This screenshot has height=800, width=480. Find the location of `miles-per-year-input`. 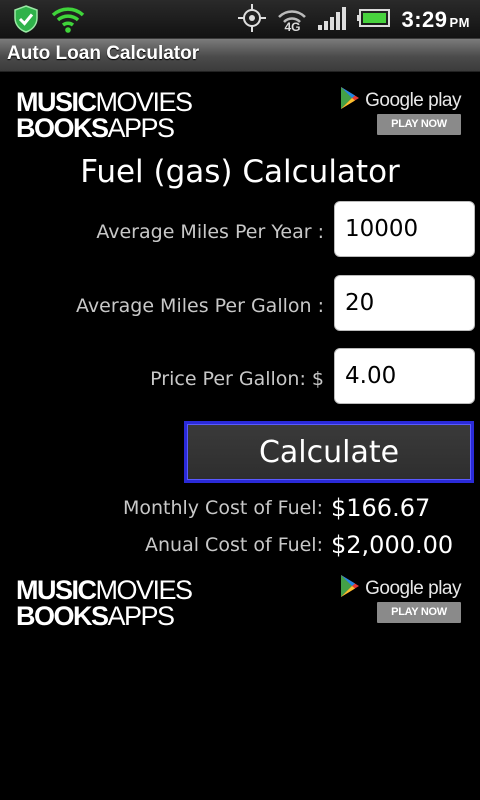

miles-per-year-input is located at coordinates (404, 229).